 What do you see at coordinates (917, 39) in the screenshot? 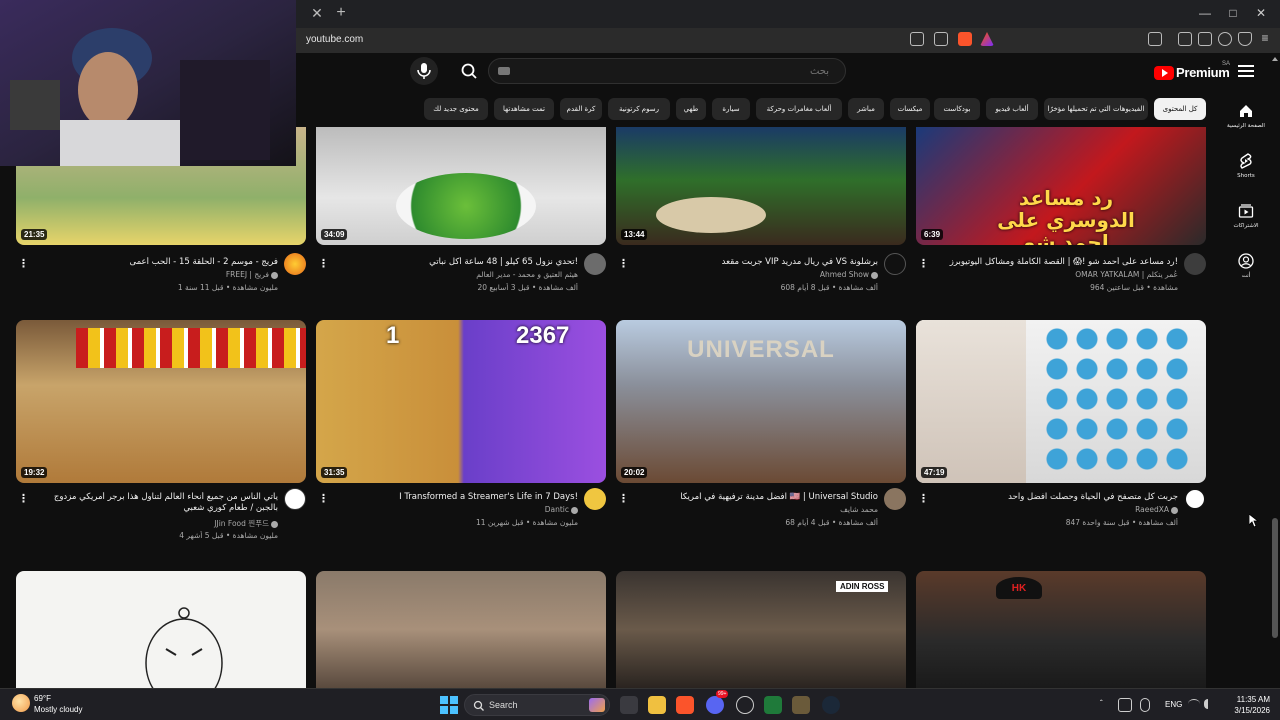
I see `cast-icon` at bounding box center [917, 39].